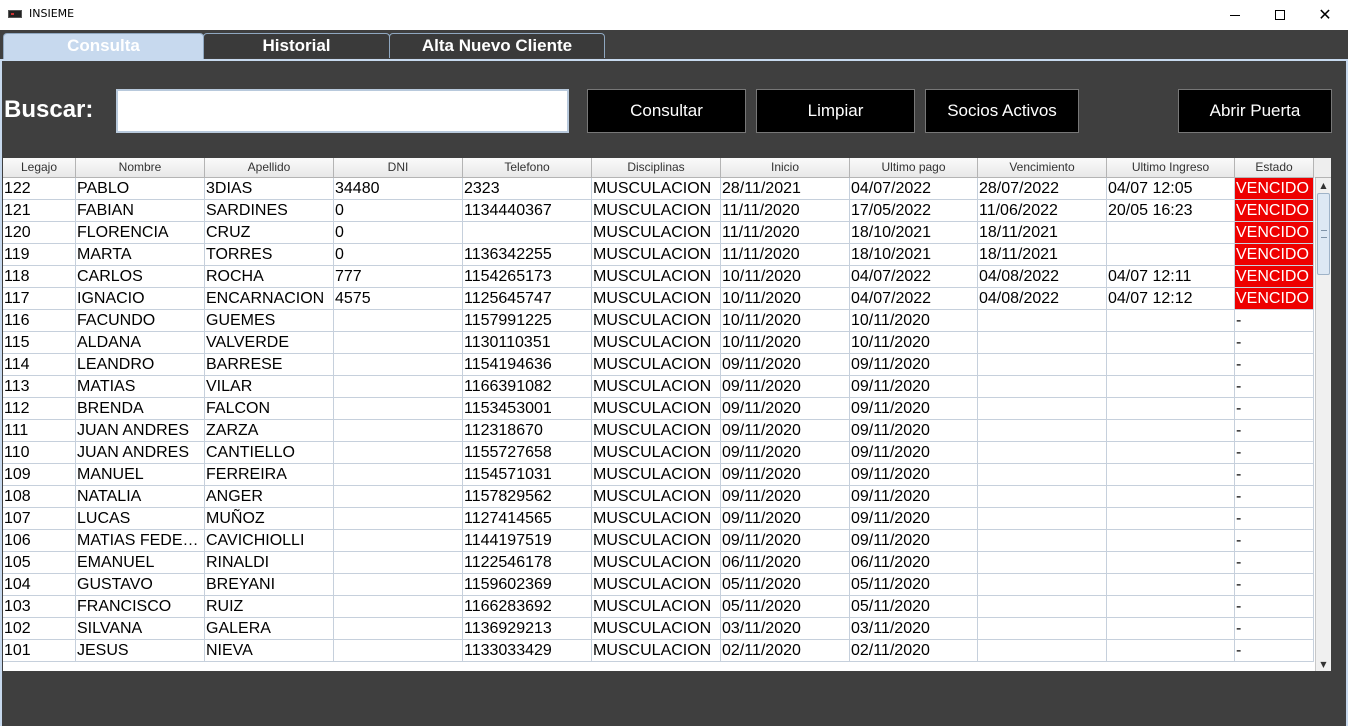  What do you see at coordinates (39, 299) in the screenshot?
I see `table-cell: 117` at bounding box center [39, 299].